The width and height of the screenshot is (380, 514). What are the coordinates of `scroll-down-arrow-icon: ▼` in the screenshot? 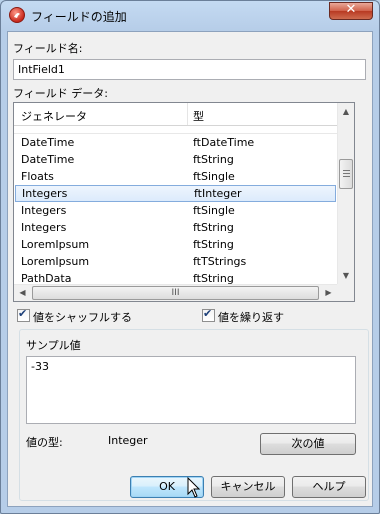 It's located at (346, 275).